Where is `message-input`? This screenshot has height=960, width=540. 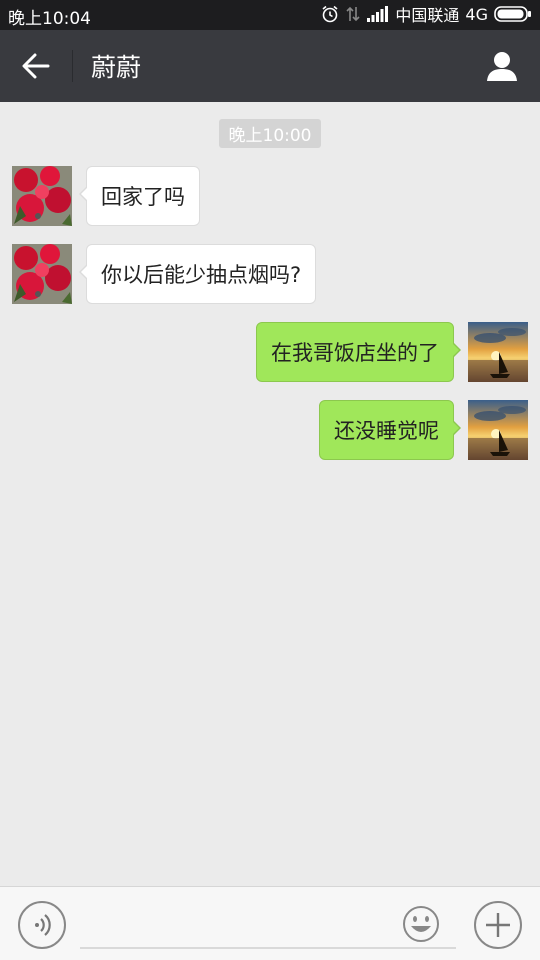 message-input is located at coordinates (268, 925).